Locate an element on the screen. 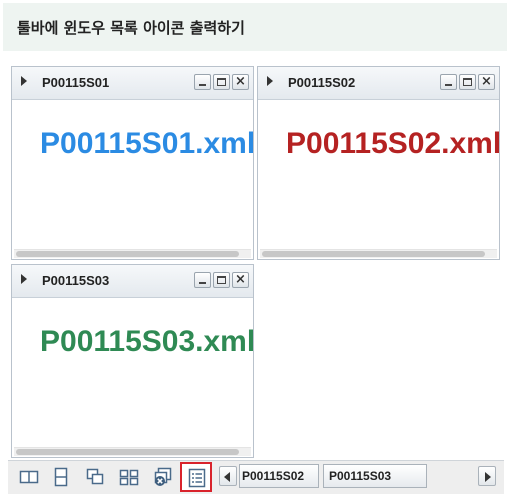 The width and height of the screenshot is (512, 496). arrow-right-icon is located at coordinates (488, 477).